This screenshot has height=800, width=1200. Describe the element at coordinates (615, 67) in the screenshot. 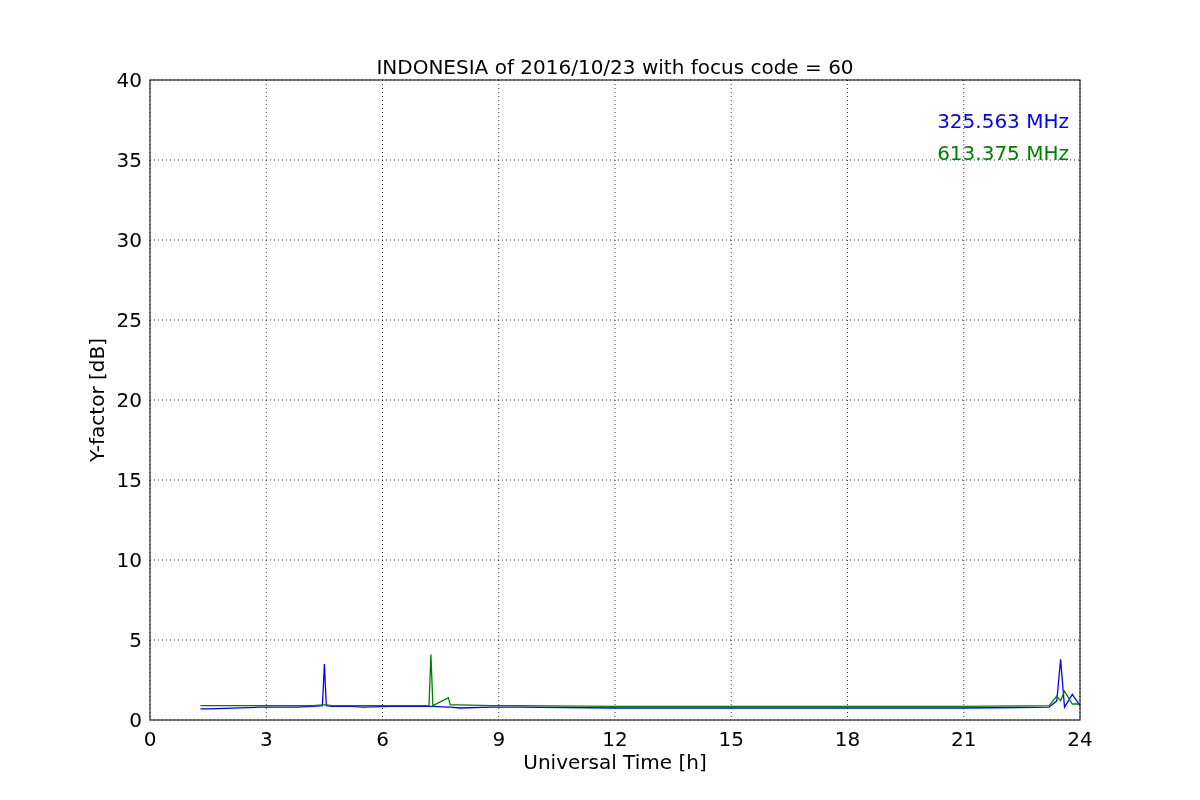

I see `chart-title: INDONESIA of 2016/10/23 with focus code = 60` at that location.